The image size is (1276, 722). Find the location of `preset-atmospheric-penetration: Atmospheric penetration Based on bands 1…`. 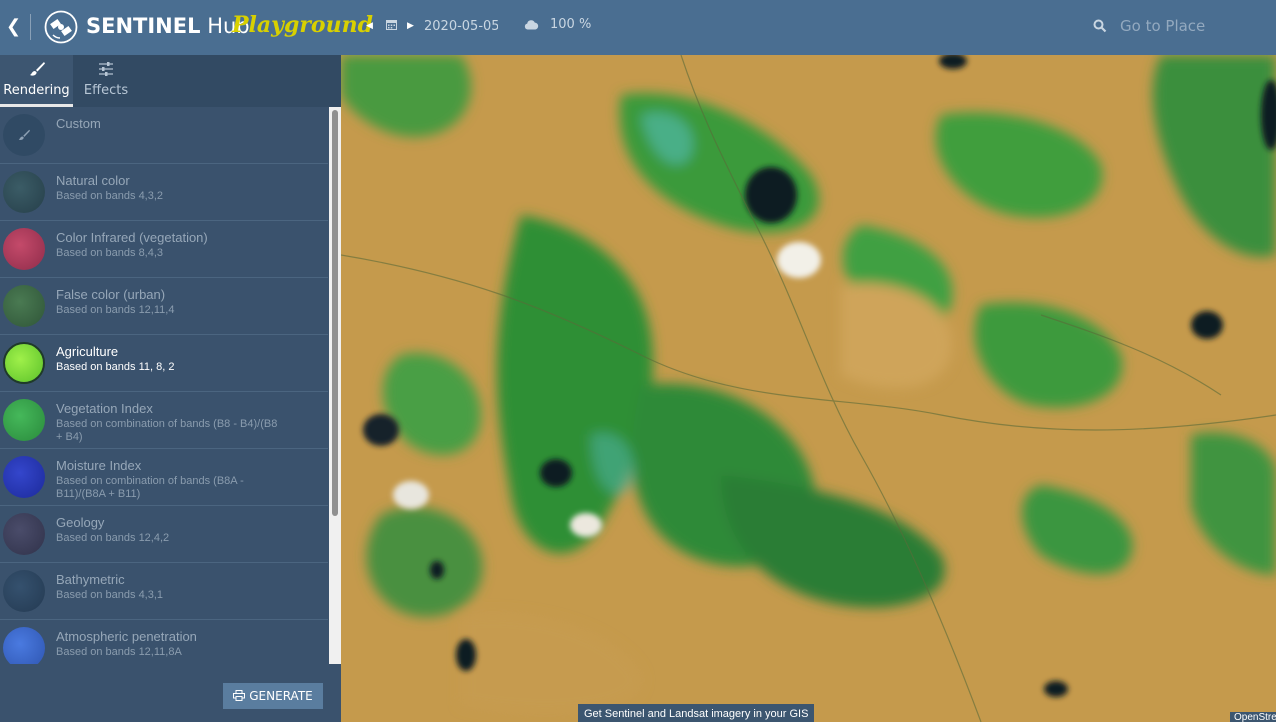

preset-atmospheric-penetration: Atmospheric penetration Based on bands 1… is located at coordinates (164, 642).